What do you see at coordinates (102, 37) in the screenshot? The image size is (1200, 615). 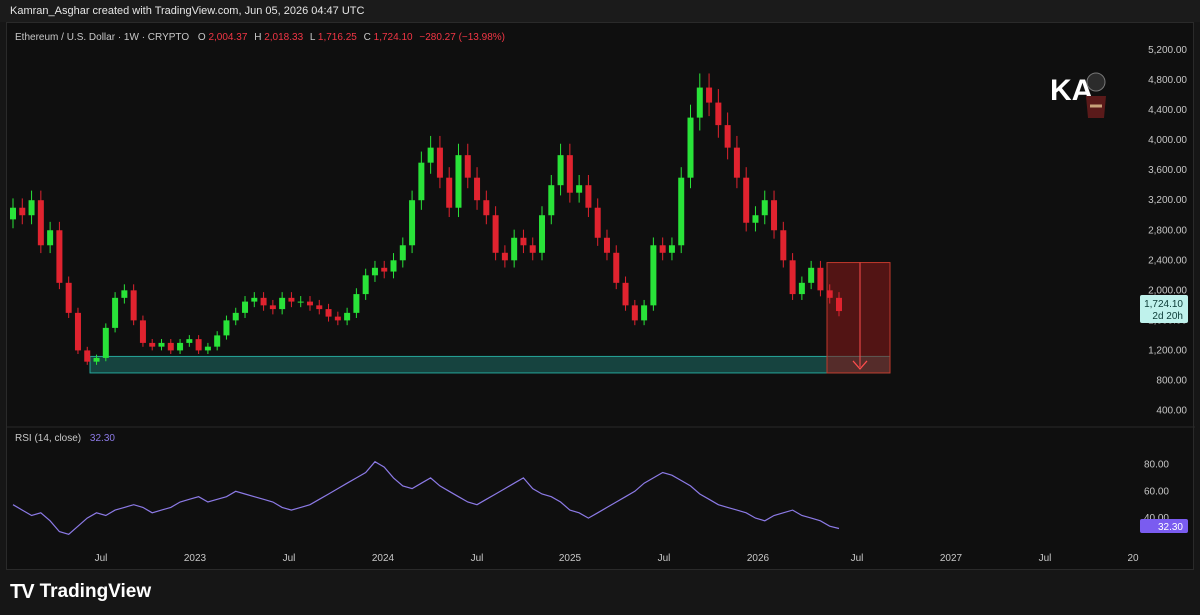 I see `symbol-label: Ethereum / U.S. Dollar · 1W · CRYPTO` at bounding box center [102, 37].